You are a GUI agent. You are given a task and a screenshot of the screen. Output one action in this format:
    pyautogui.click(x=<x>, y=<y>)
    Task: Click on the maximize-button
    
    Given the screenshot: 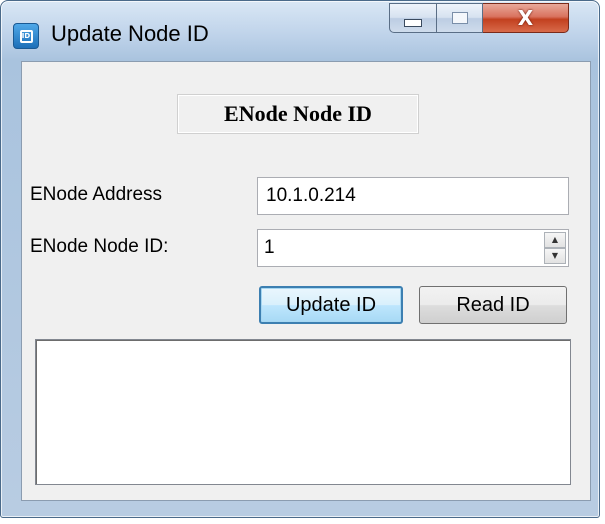 What is the action you would take?
    pyautogui.click(x=460, y=18)
    